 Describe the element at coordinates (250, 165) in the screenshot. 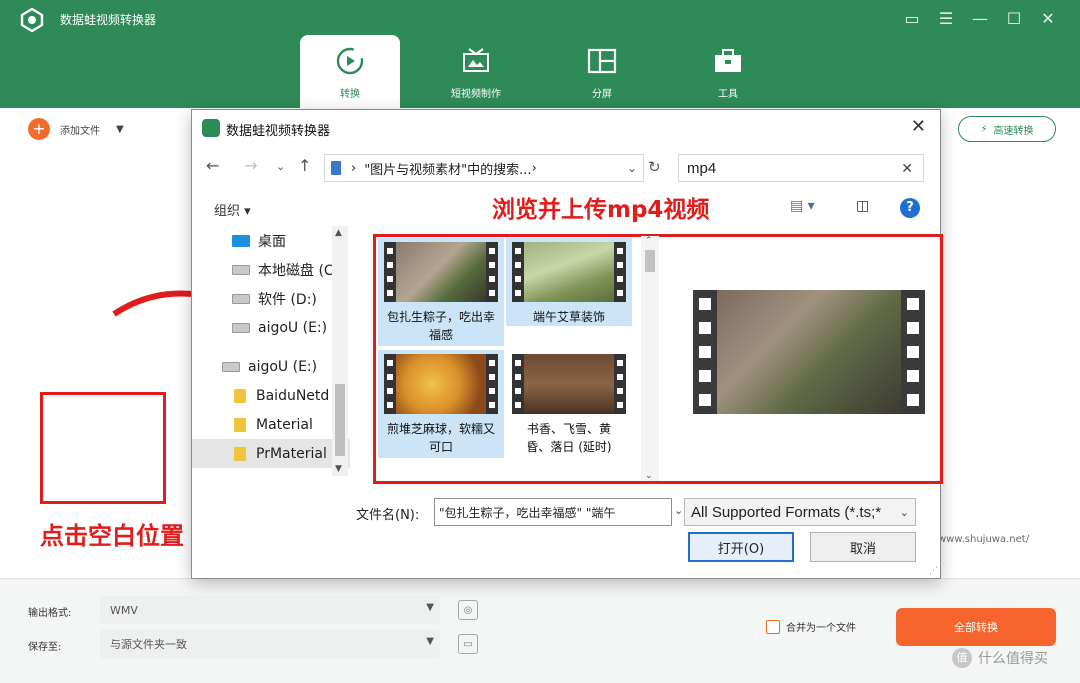

I see `forward-arrow-icon: →` at that location.